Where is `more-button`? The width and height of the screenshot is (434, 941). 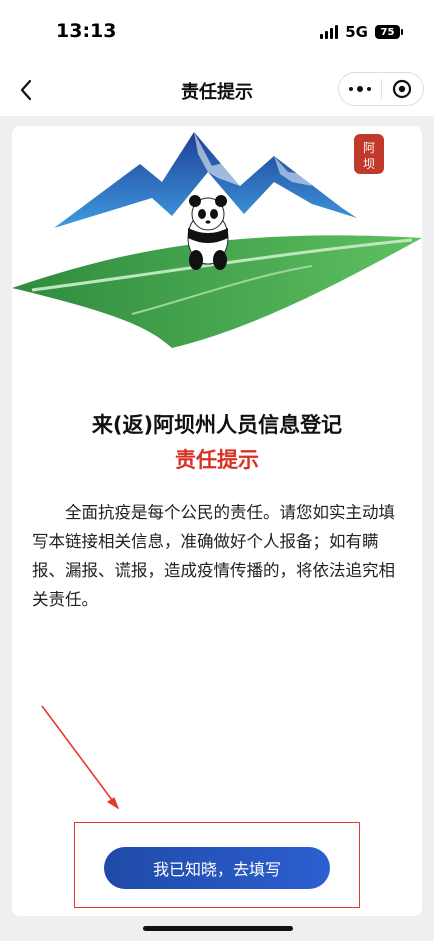 more-button is located at coordinates (360, 89).